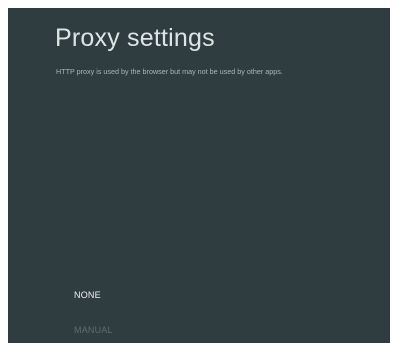  I want to click on option-none: NONE, so click(87, 295).